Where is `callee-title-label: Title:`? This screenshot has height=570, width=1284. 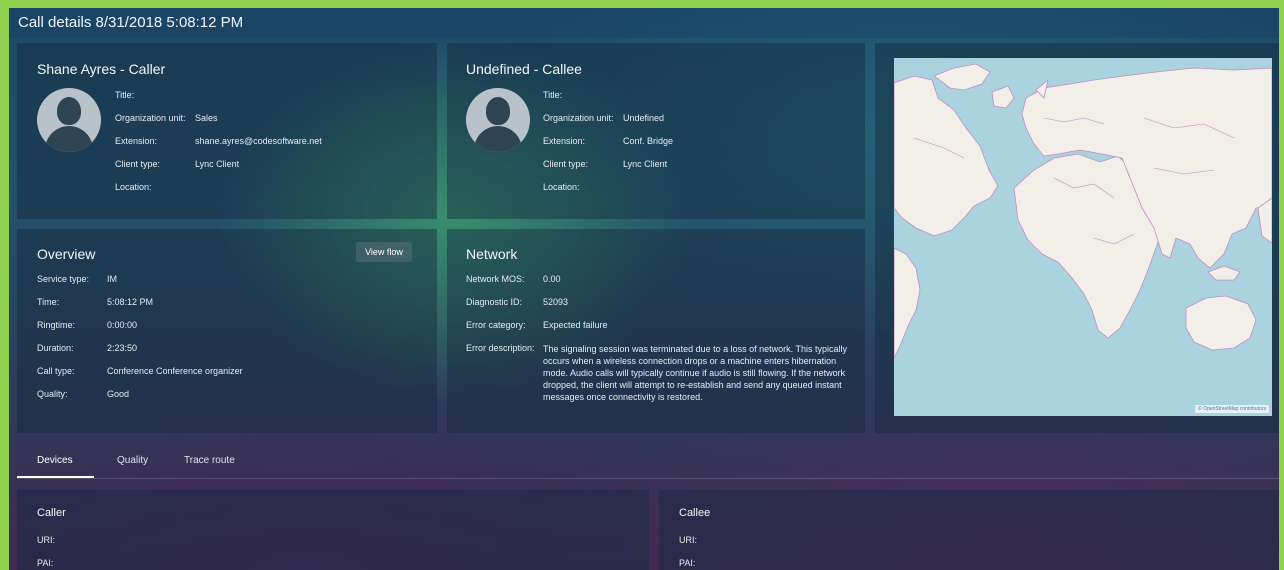
callee-title-label: Title: is located at coordinates (553, 95).